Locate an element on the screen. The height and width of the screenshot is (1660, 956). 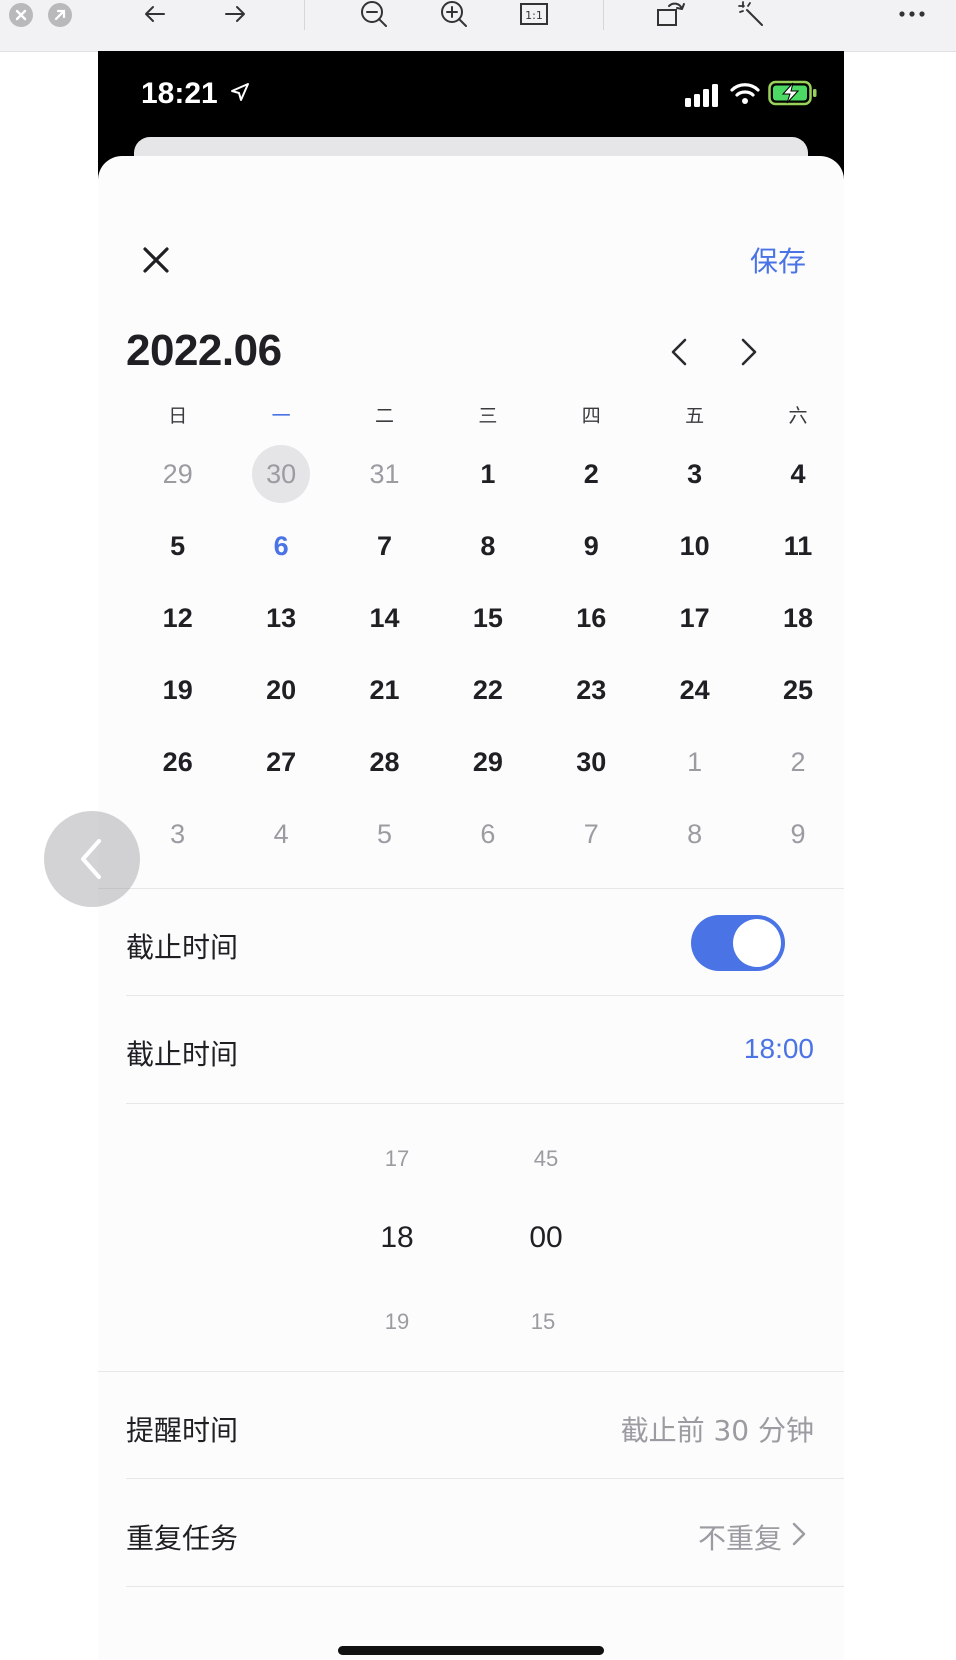
actual-size-label: 1:1 is located at coordinates (534, 15).